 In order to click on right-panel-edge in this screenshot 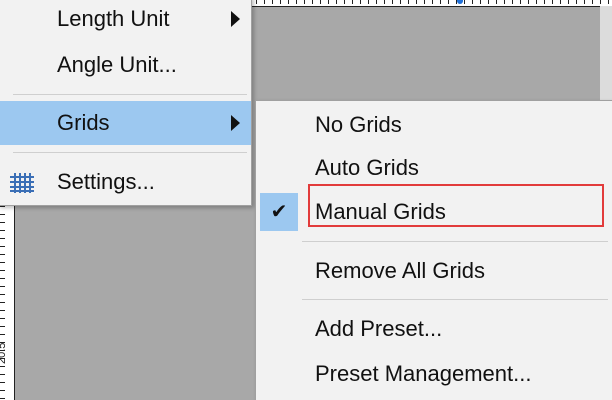, I will do `click(606, 54)`.